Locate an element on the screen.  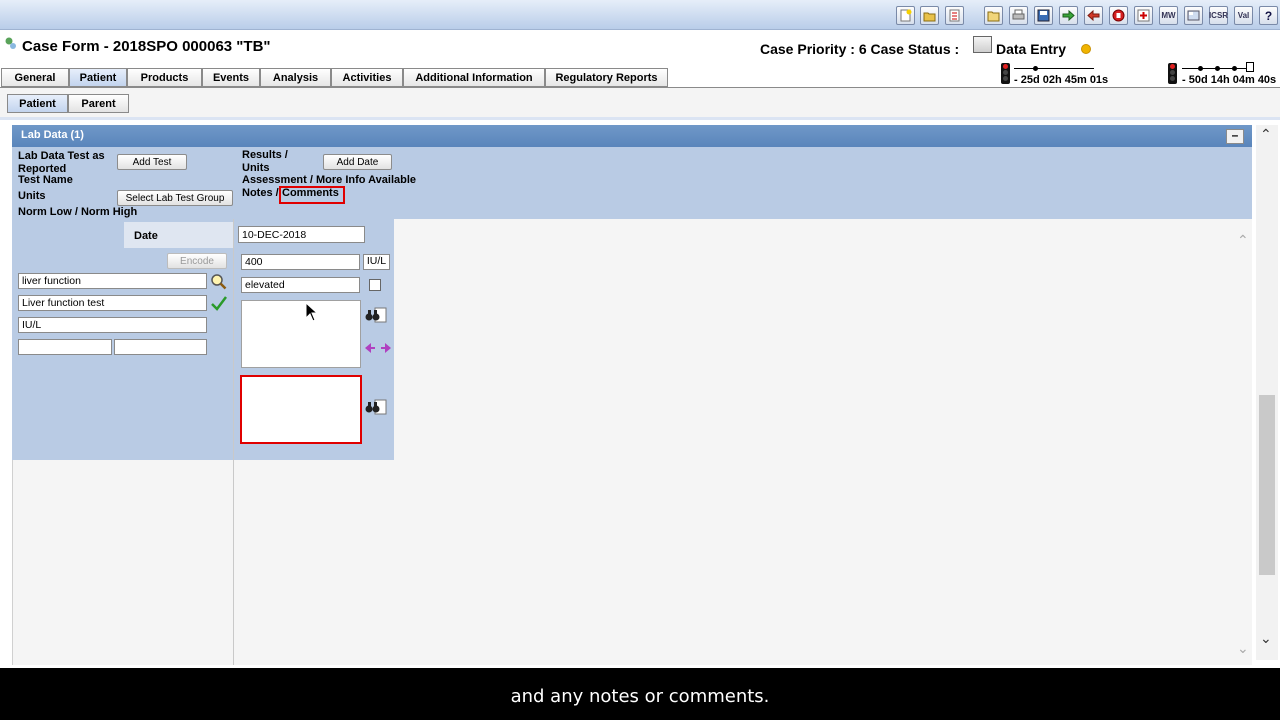
units-field is located at coordinates (112, 325).